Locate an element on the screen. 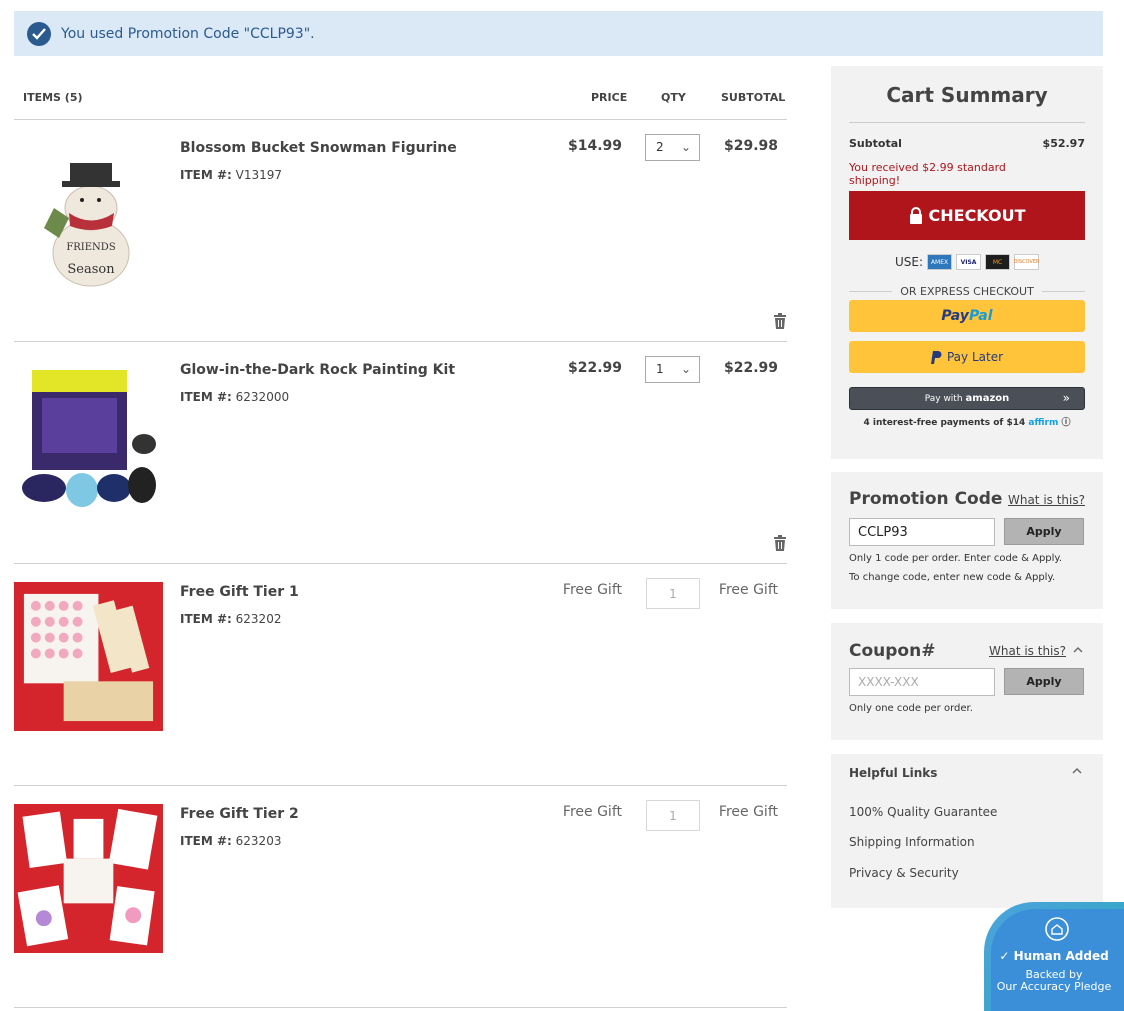 The width and height of the screenshot is (1124, 1011). helpful-links-title: Helpful Links is located at coordinates (893, 773).